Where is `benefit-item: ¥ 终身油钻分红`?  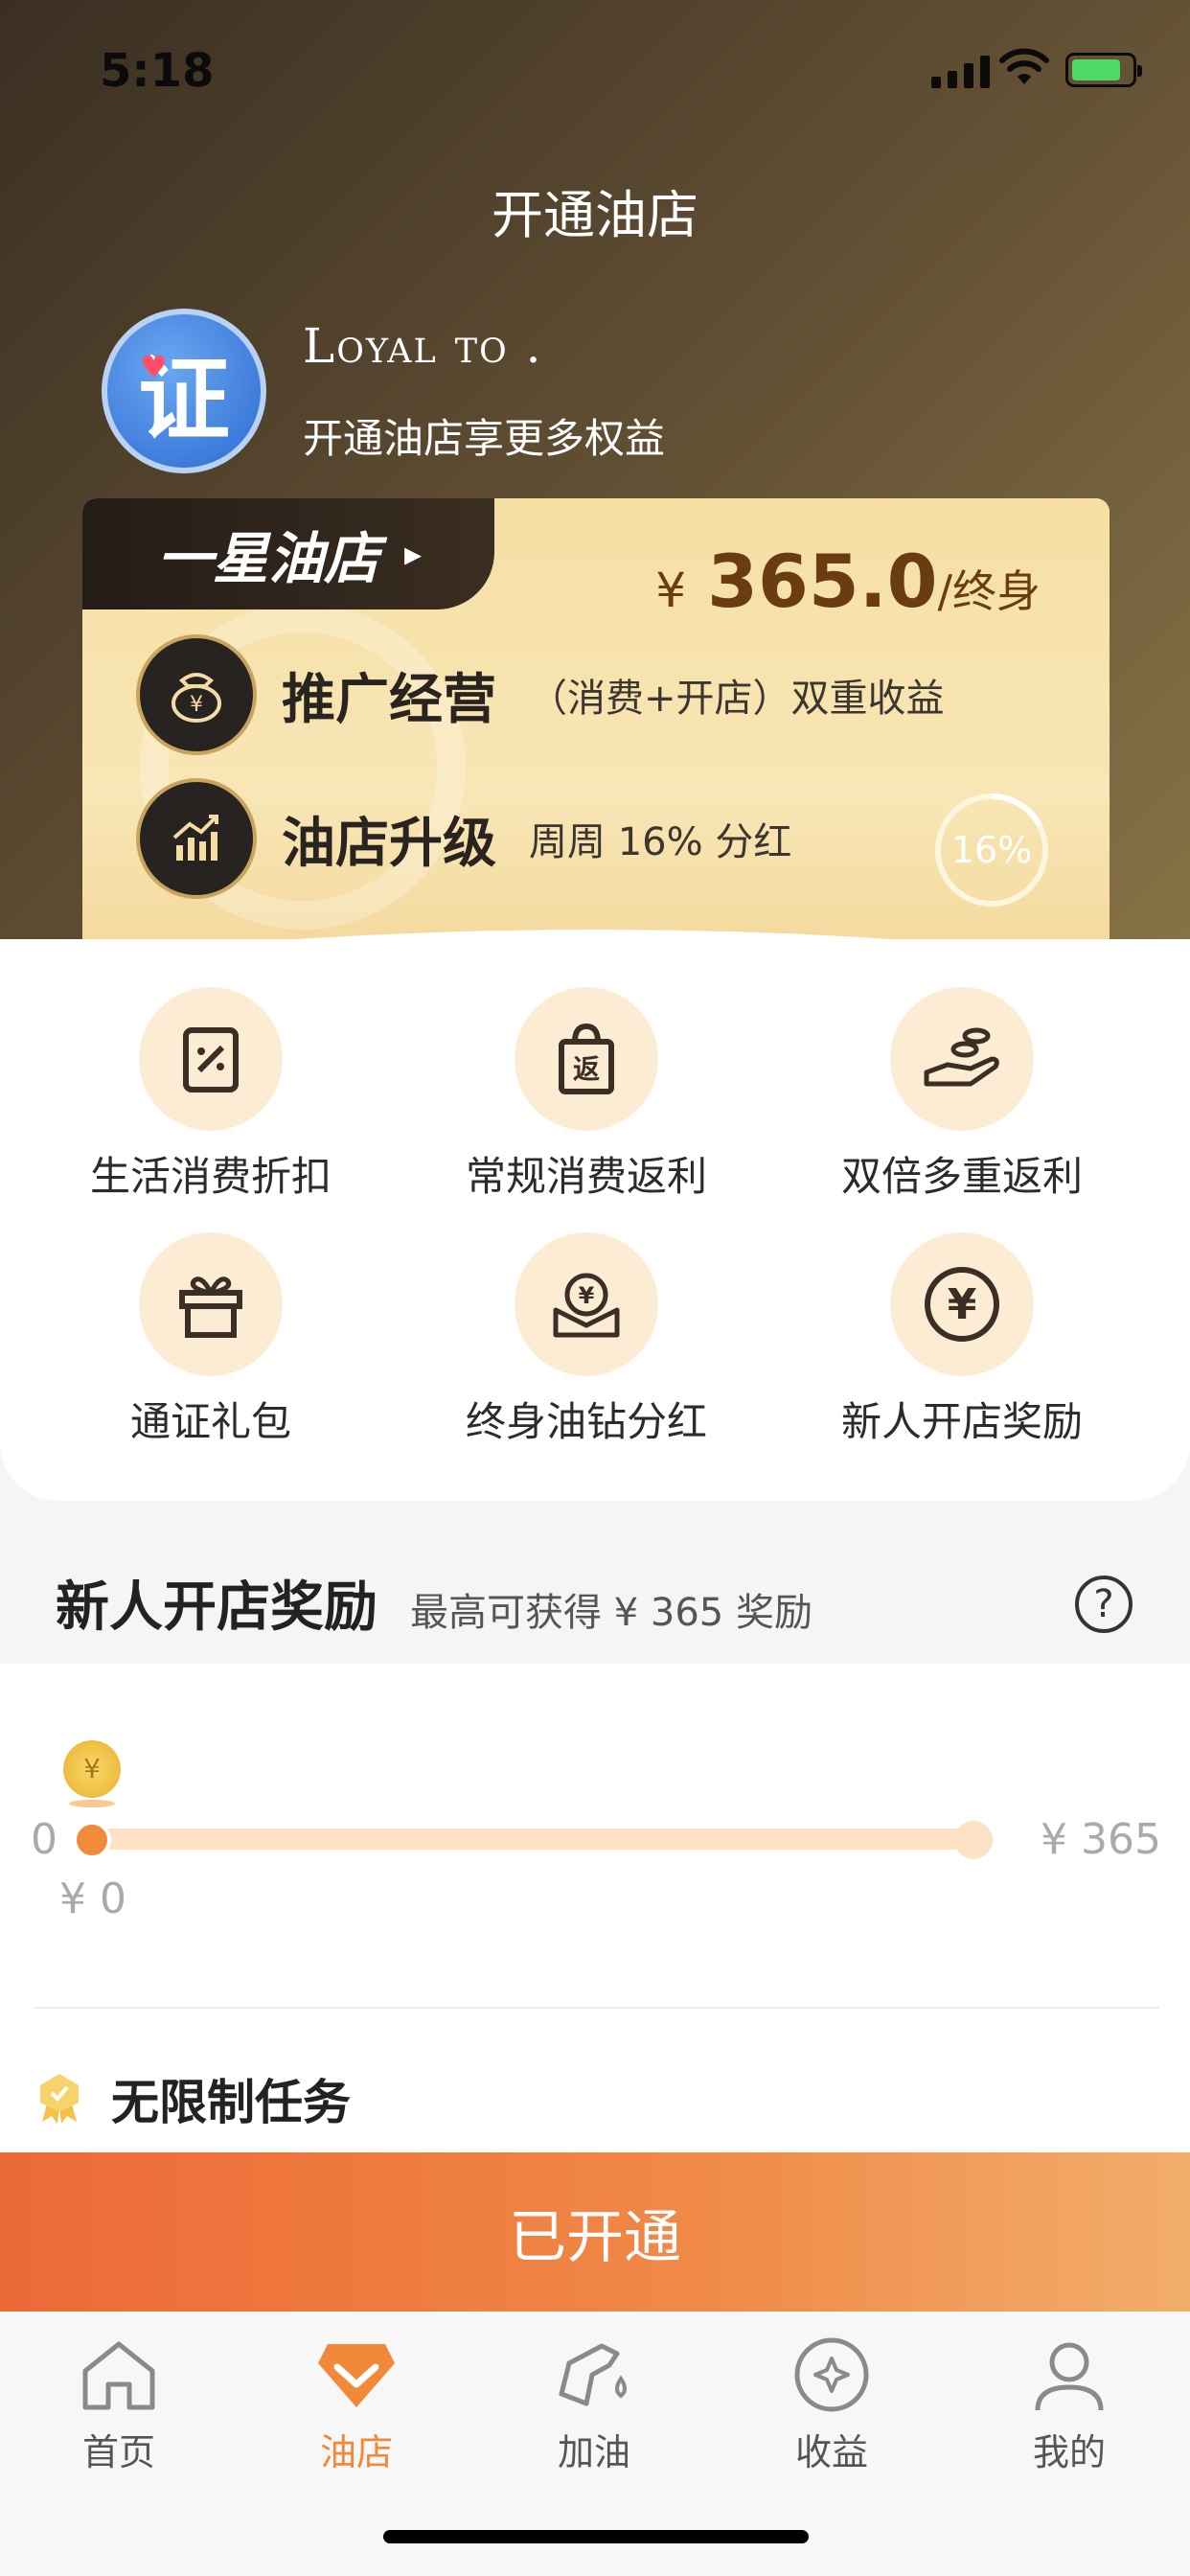 benefit-item: ¥ 终身油钻分红 is located at coordinates (587, 1340).